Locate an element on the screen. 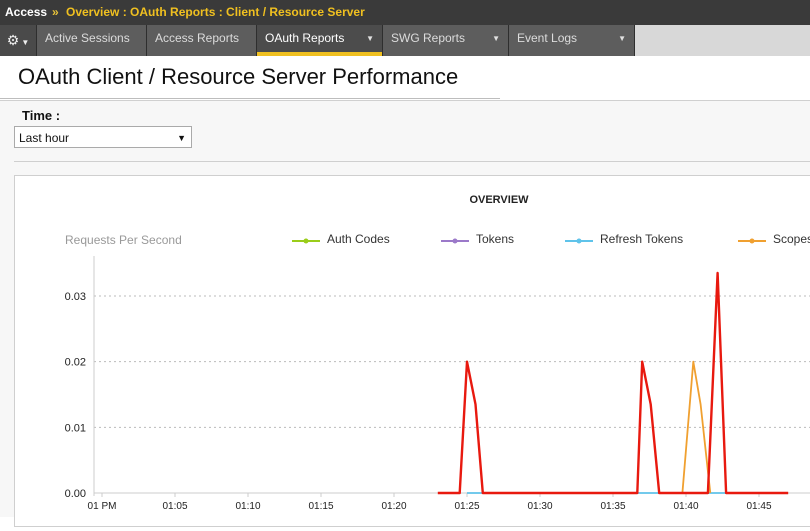 This screenshot has width=810, height=531. legend-label: Refresh Tokens is located at coordinates (641, 239).